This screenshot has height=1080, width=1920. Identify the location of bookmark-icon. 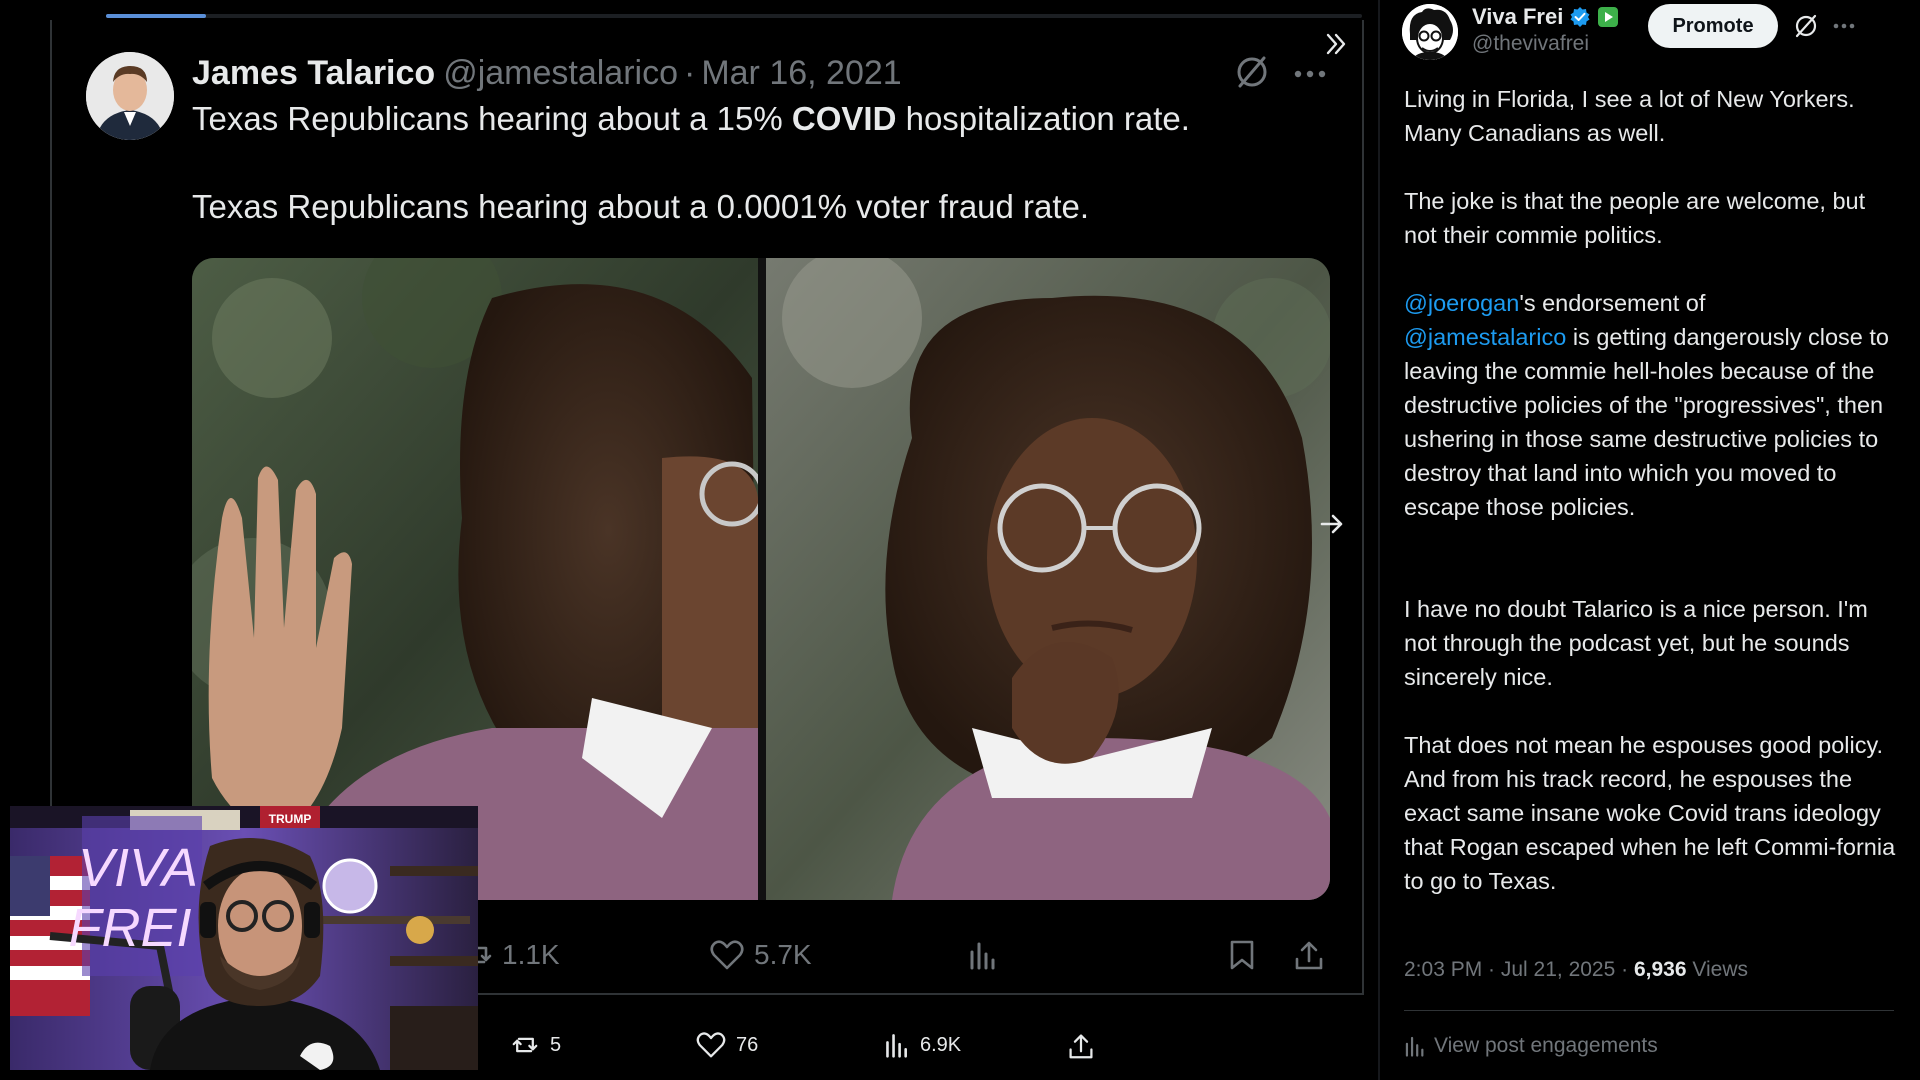
(1242, 955).